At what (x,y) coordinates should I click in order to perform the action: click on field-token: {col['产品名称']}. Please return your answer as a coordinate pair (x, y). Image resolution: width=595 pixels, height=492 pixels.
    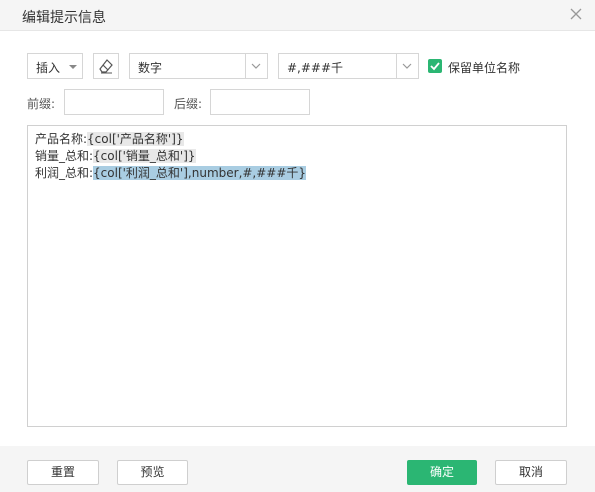
    Looking at the image, I should click on (135, 139).